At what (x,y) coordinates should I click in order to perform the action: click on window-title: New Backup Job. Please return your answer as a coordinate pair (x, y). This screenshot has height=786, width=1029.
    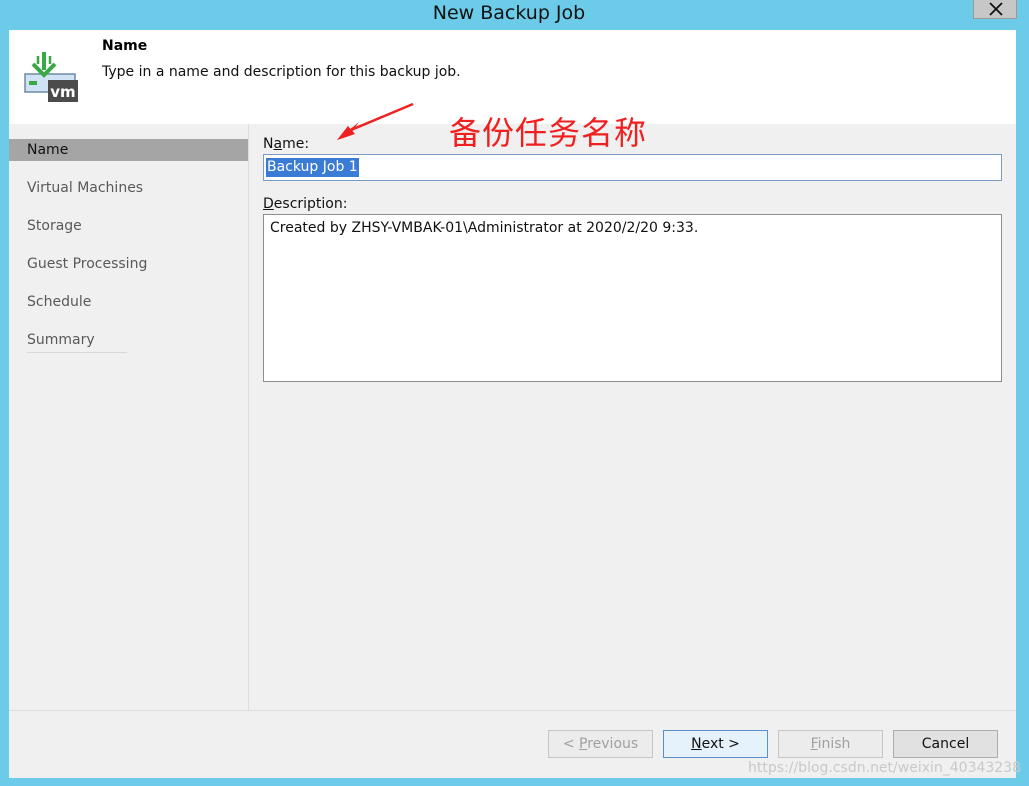
    Looking at the image, I should click on (509, 13).